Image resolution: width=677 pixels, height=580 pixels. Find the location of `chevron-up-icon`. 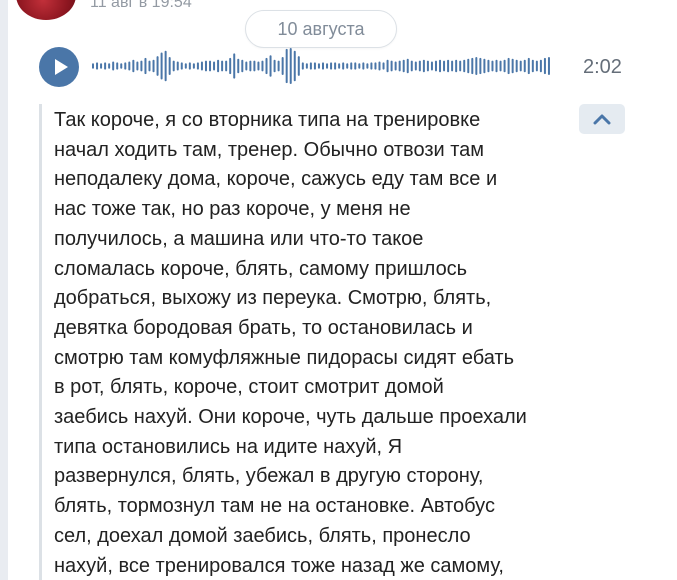

chevron-up-icon is located at coordinates (602, 119).